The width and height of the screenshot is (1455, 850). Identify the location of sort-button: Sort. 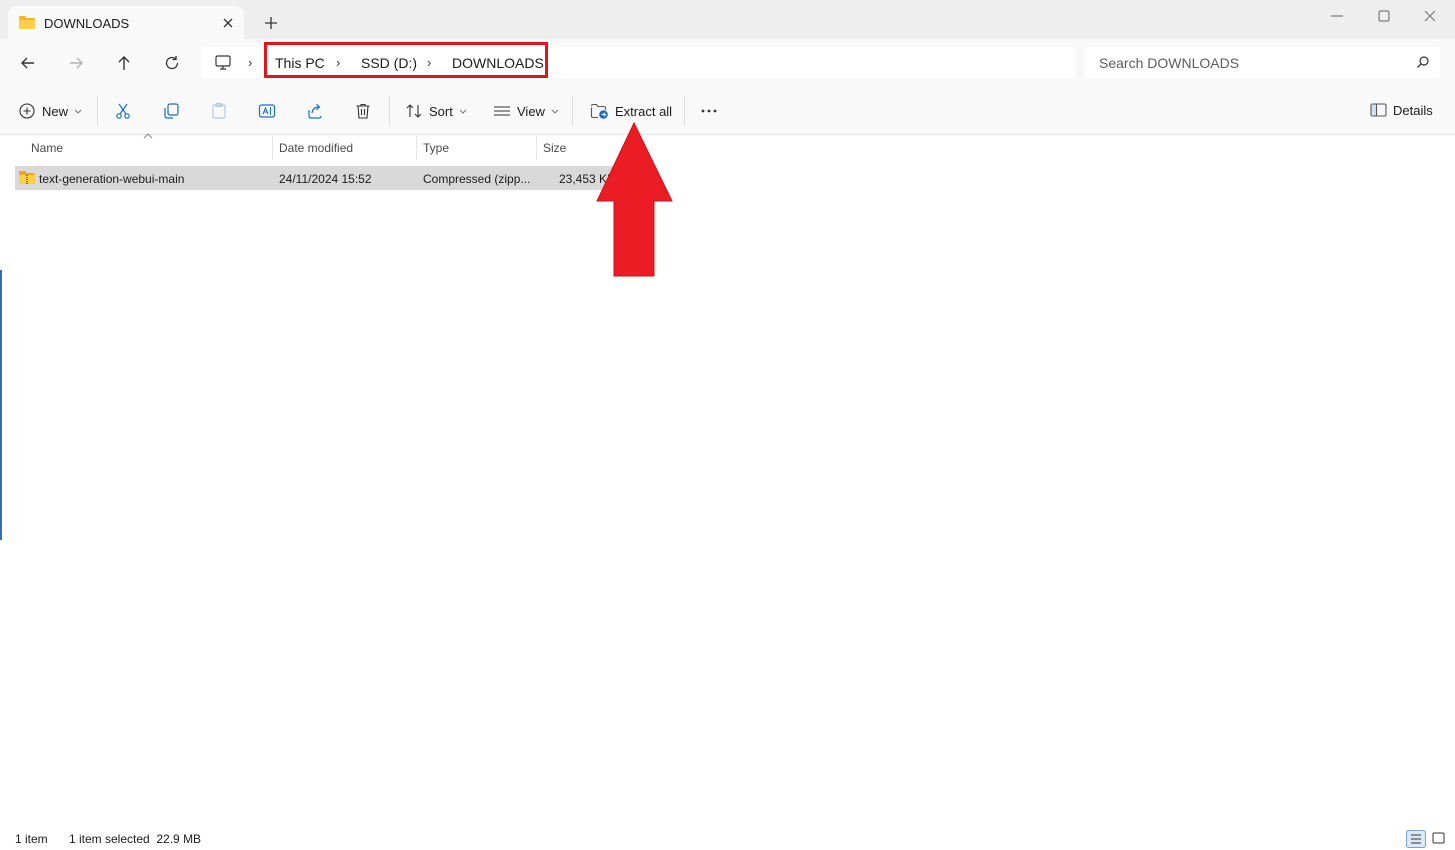
(436, 111).